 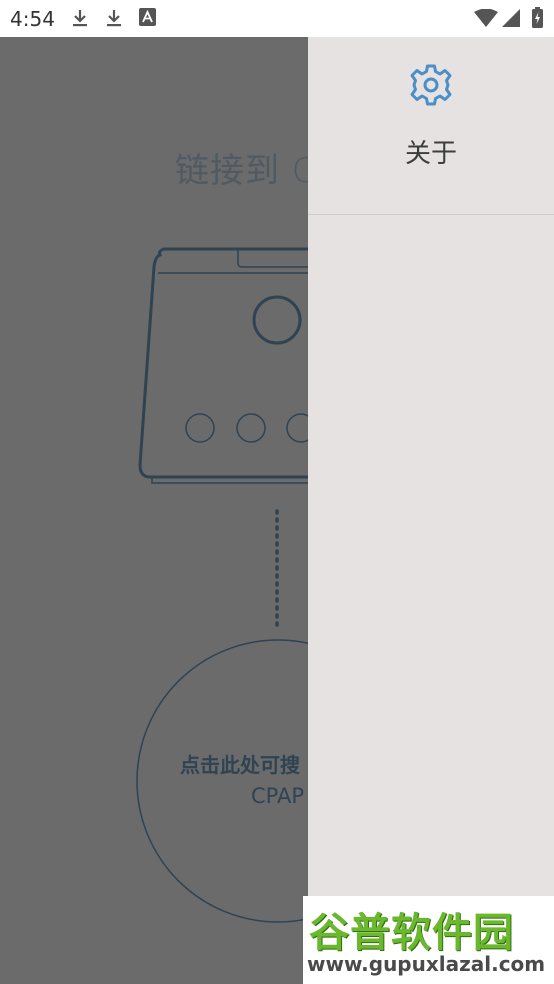 I want to click on watermark-url: www.gupuxlazal.com, so click(x=426, y=964).